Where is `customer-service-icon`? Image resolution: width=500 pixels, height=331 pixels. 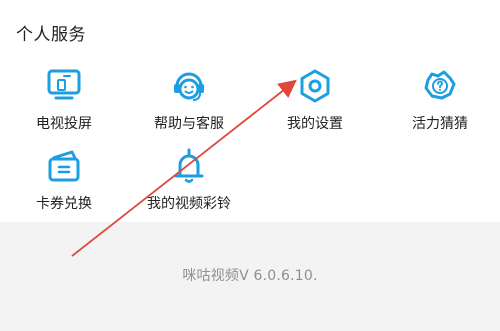 customer-service-icon is located at coordinates (189, 86).